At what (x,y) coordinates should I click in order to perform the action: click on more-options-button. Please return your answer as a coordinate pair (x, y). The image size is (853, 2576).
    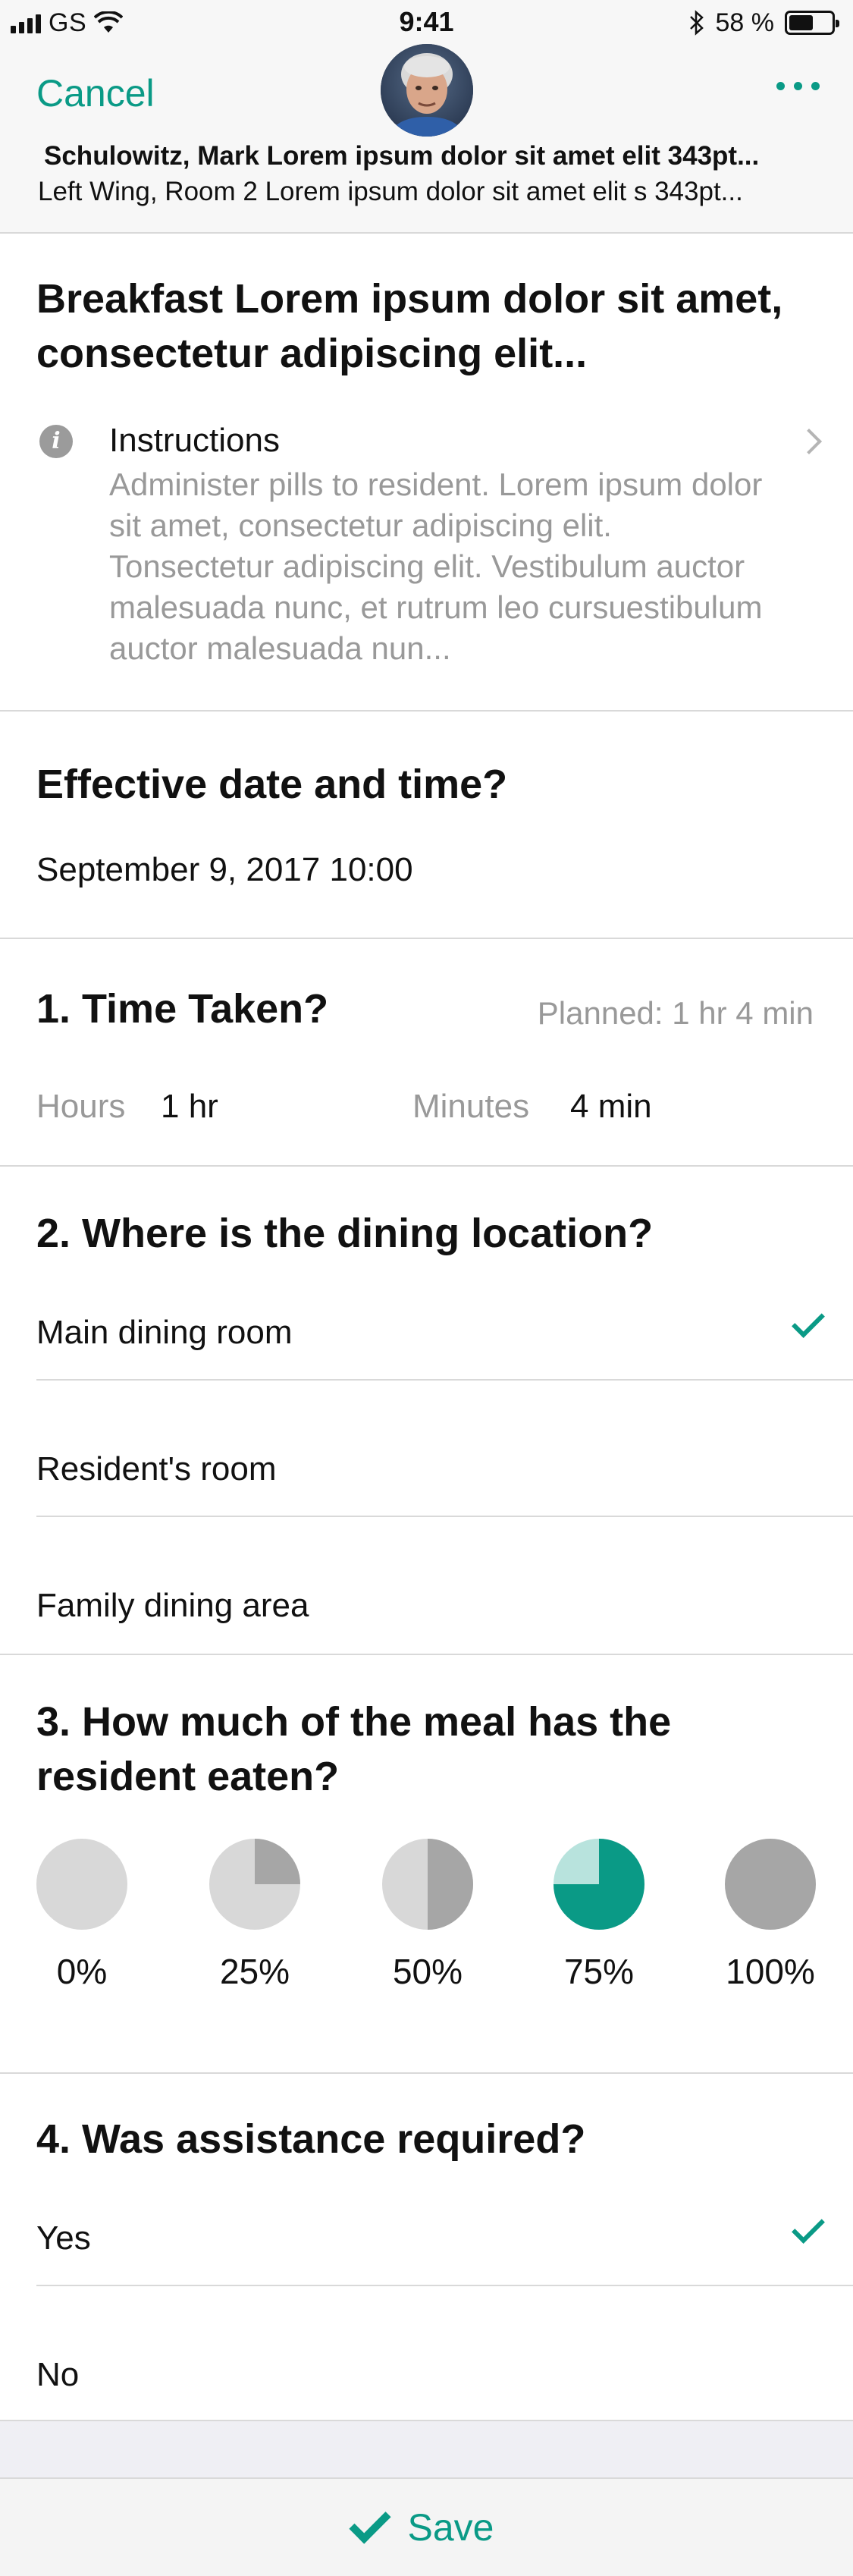
    Looking at the image, I should click on (798, 86).